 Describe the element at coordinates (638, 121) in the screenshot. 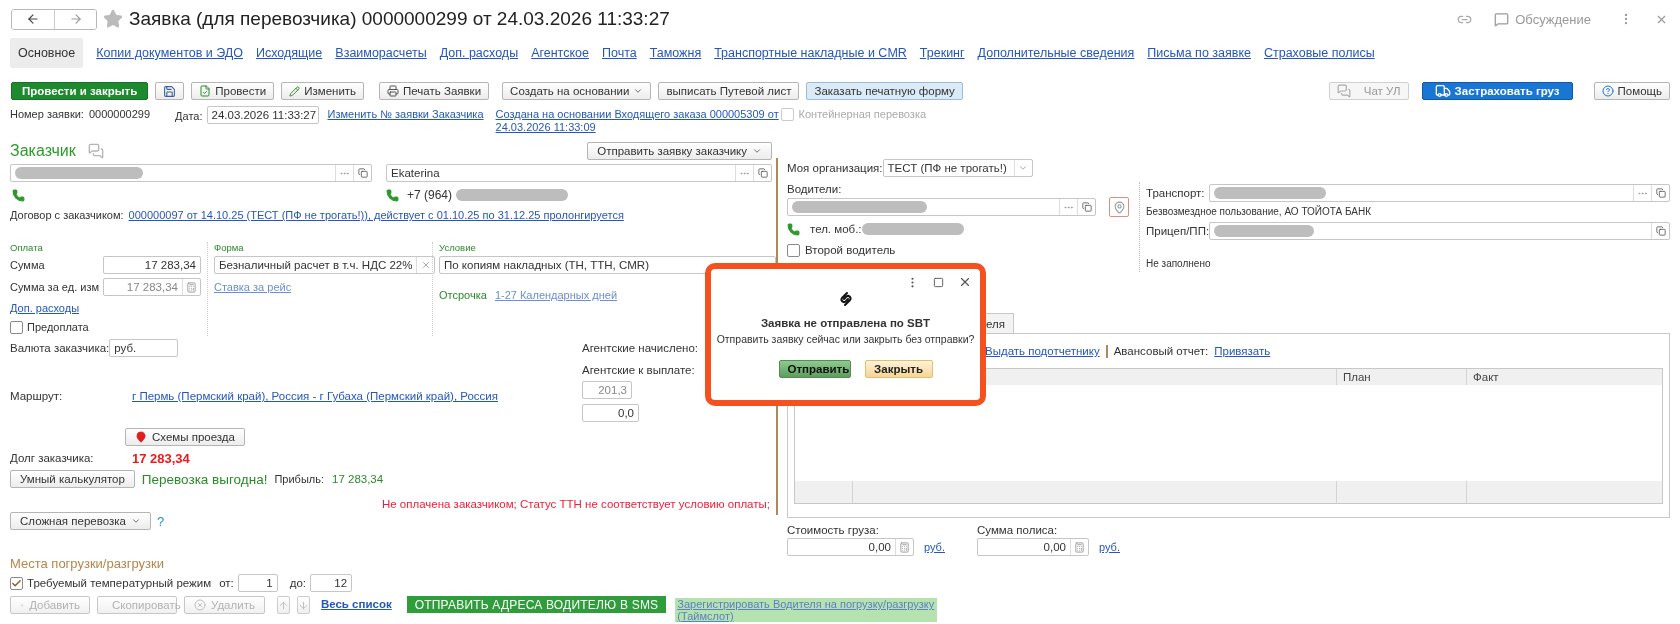

I see `based-on-link: Создана на основании Входящего заказа 000005309 от 24.03.2026 11:33:09` at that location.